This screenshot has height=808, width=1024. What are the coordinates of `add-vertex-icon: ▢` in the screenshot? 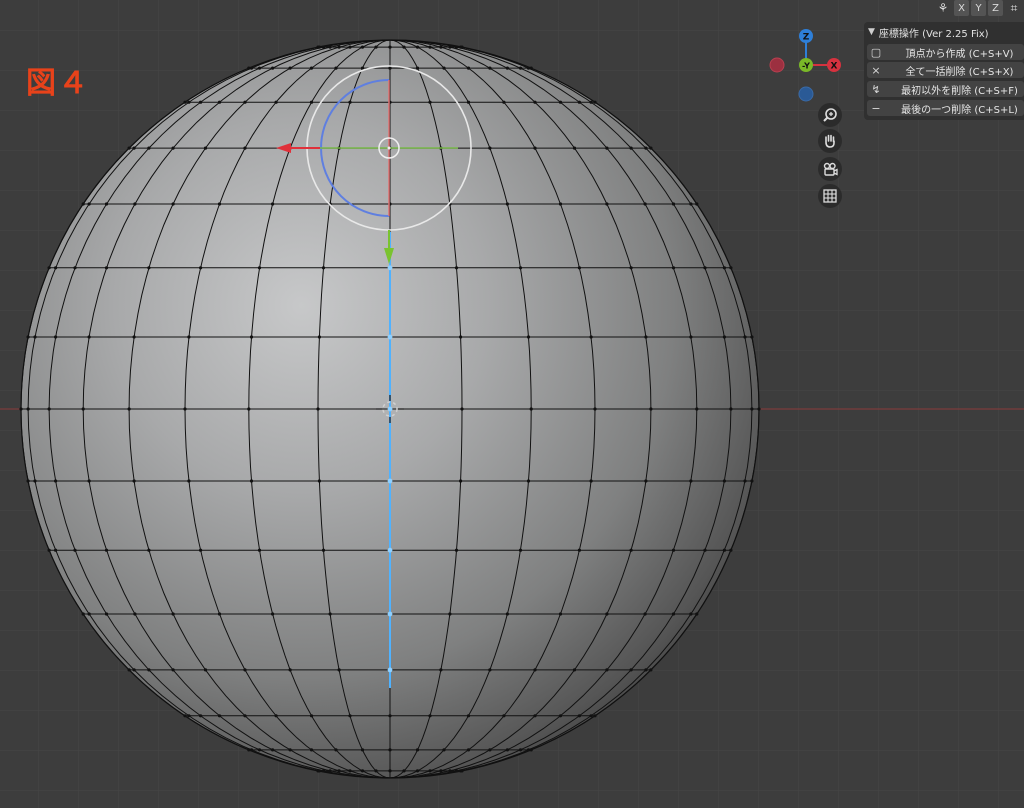 It's located at (876, 52).